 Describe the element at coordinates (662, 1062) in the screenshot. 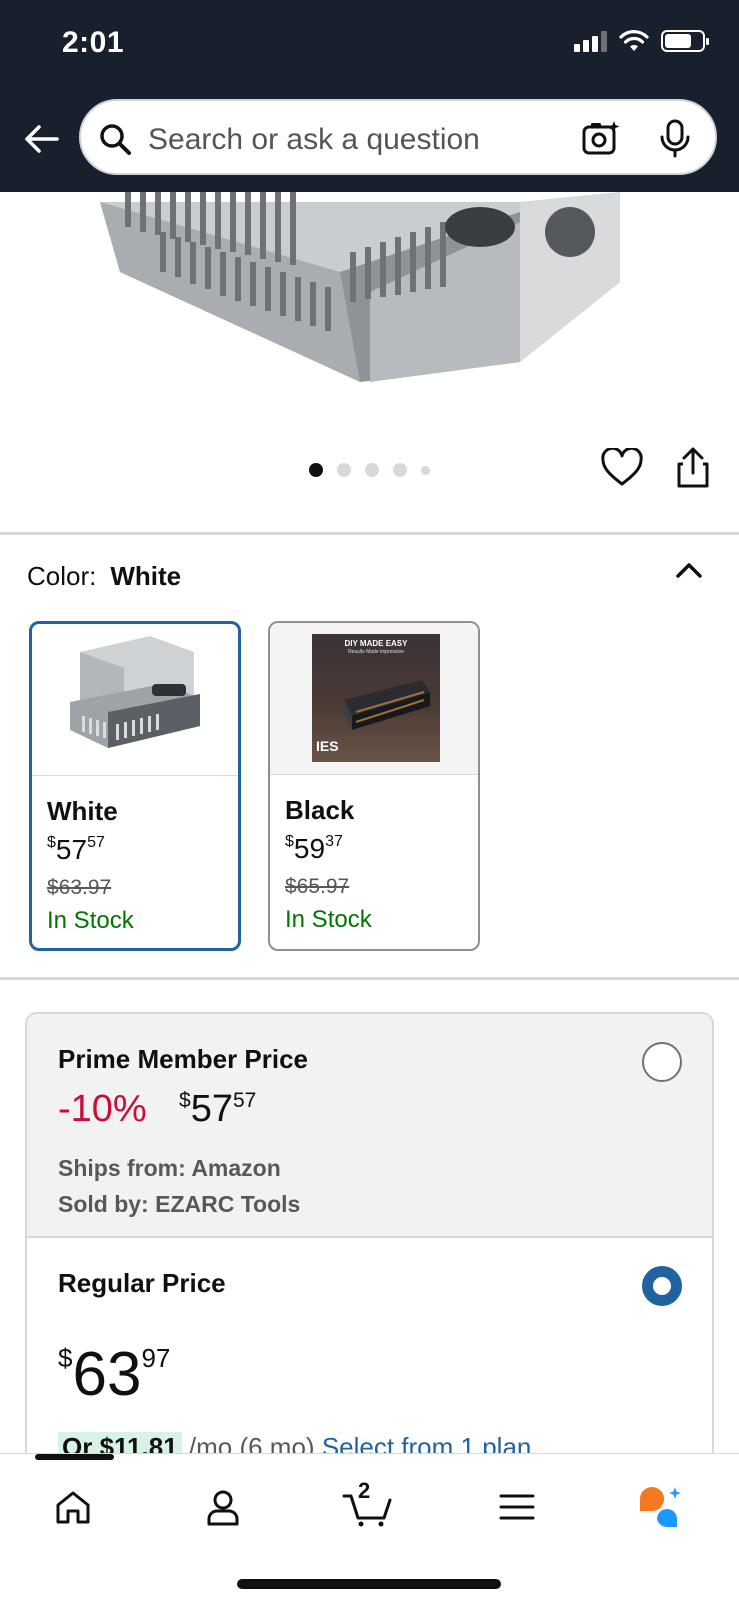

I see `prime-price-radio` at that location.